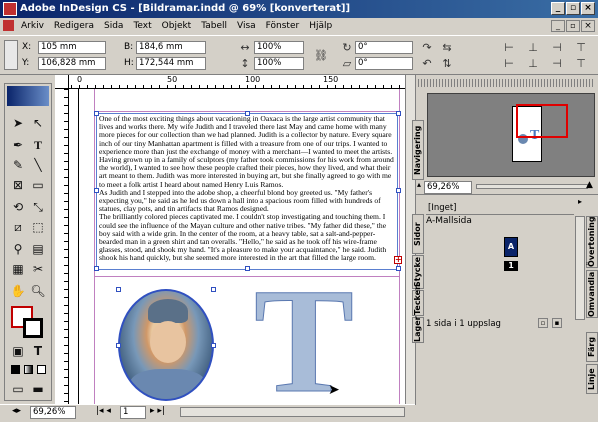 The height and width of the screenshot is (422, 598). I want to click on menu-text: Text, so click(142, 26).